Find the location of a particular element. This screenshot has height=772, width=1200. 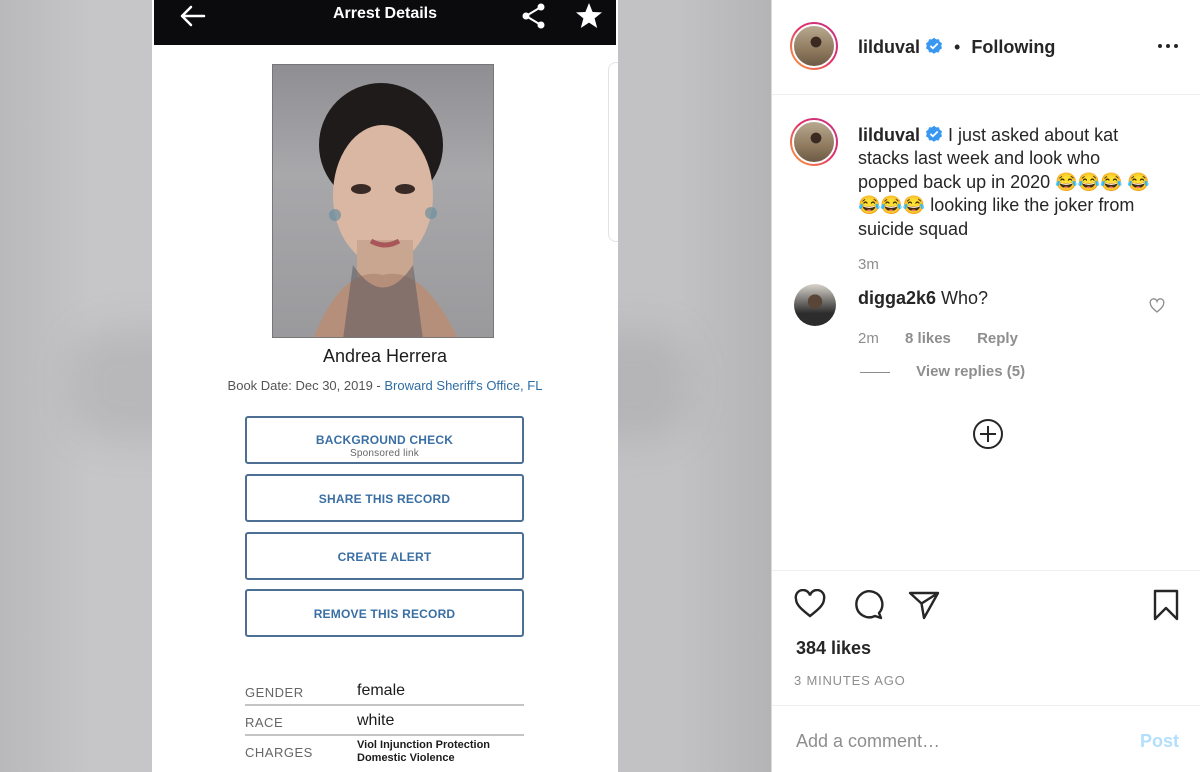

gender-row: GENDER female is located at coordinates (384, 691).